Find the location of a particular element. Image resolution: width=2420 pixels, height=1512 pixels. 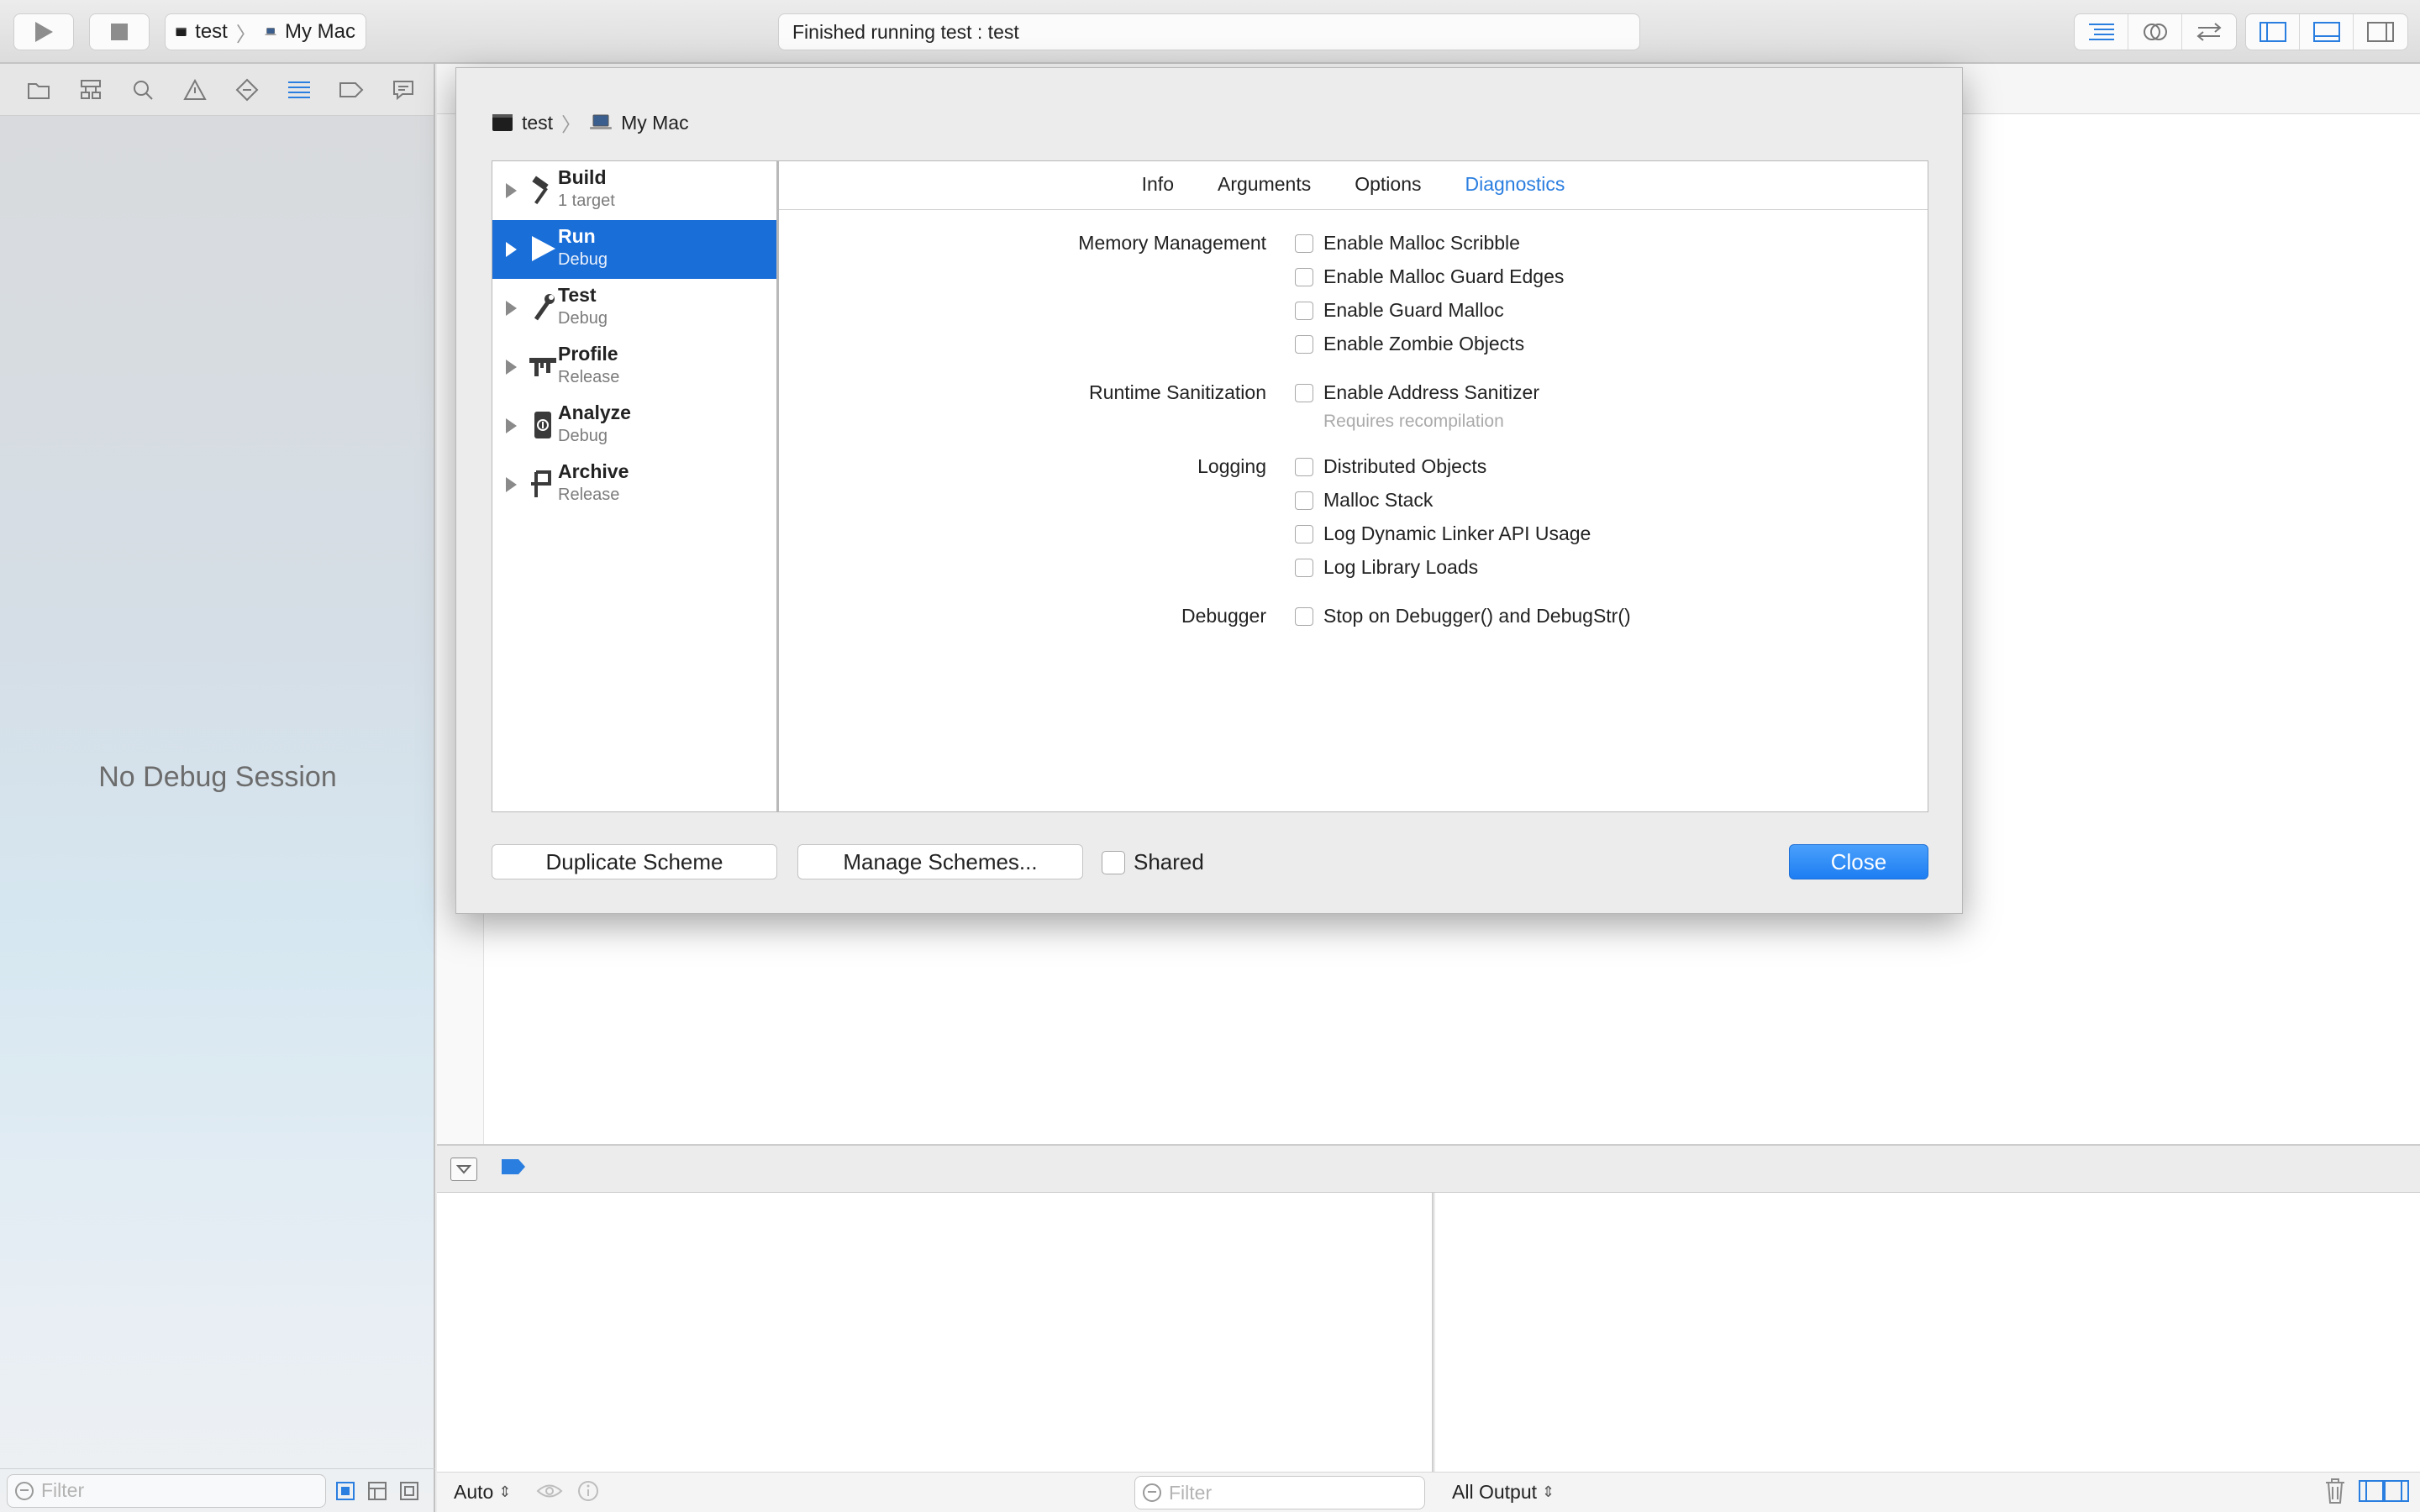

library-loads-checkbox is located at coordinates (1304, 567).